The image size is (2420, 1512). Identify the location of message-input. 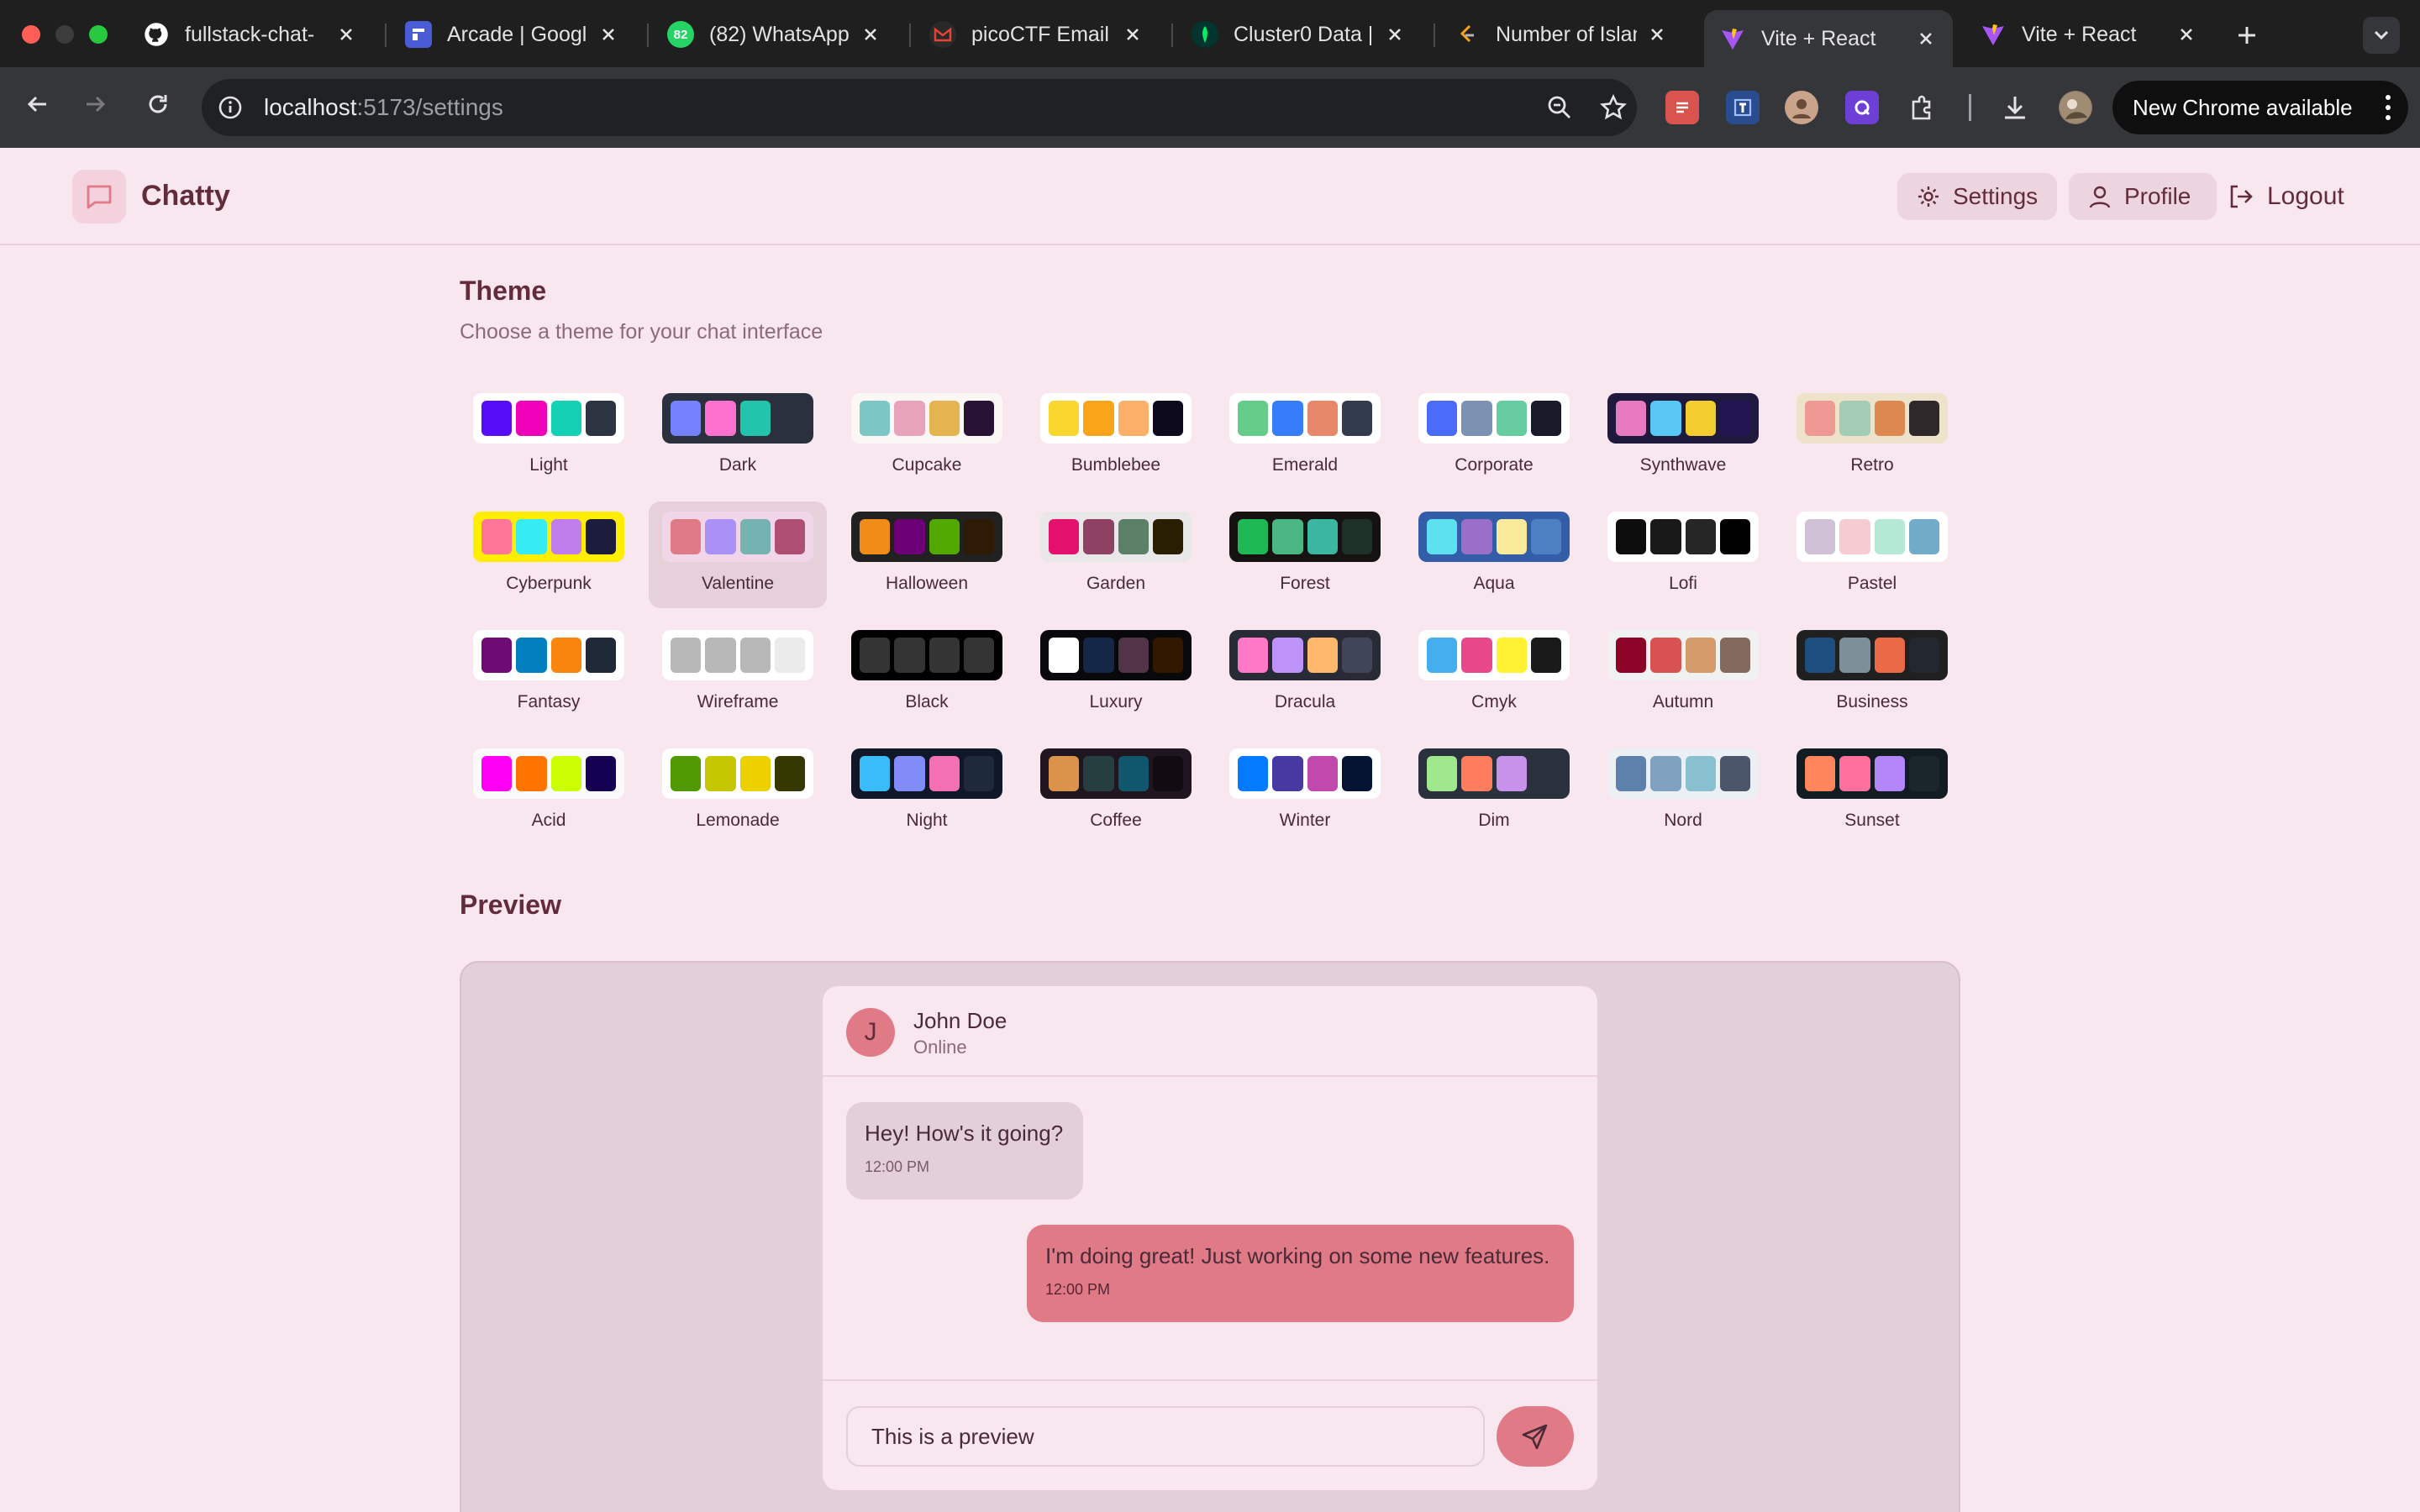
(1165, 1436).